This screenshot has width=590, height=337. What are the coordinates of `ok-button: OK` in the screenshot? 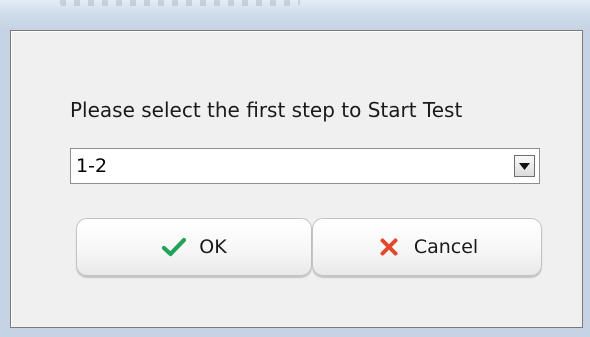 It's located at (194, 247).